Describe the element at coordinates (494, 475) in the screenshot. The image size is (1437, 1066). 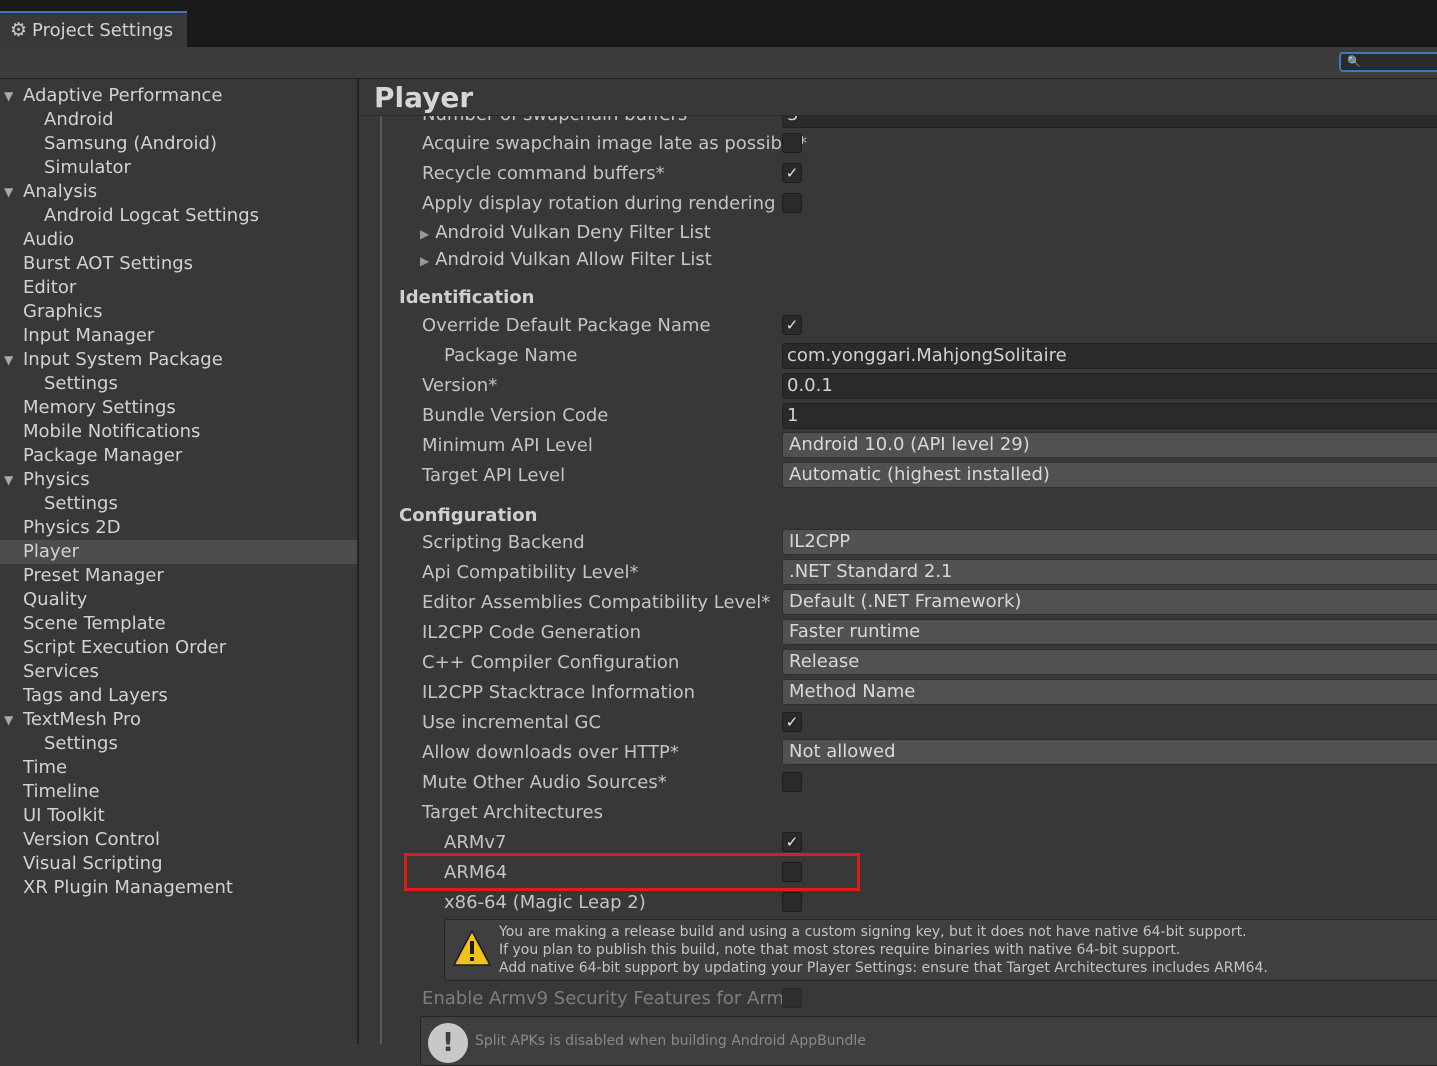
I see `target-api-label: Target API Level` at that location.